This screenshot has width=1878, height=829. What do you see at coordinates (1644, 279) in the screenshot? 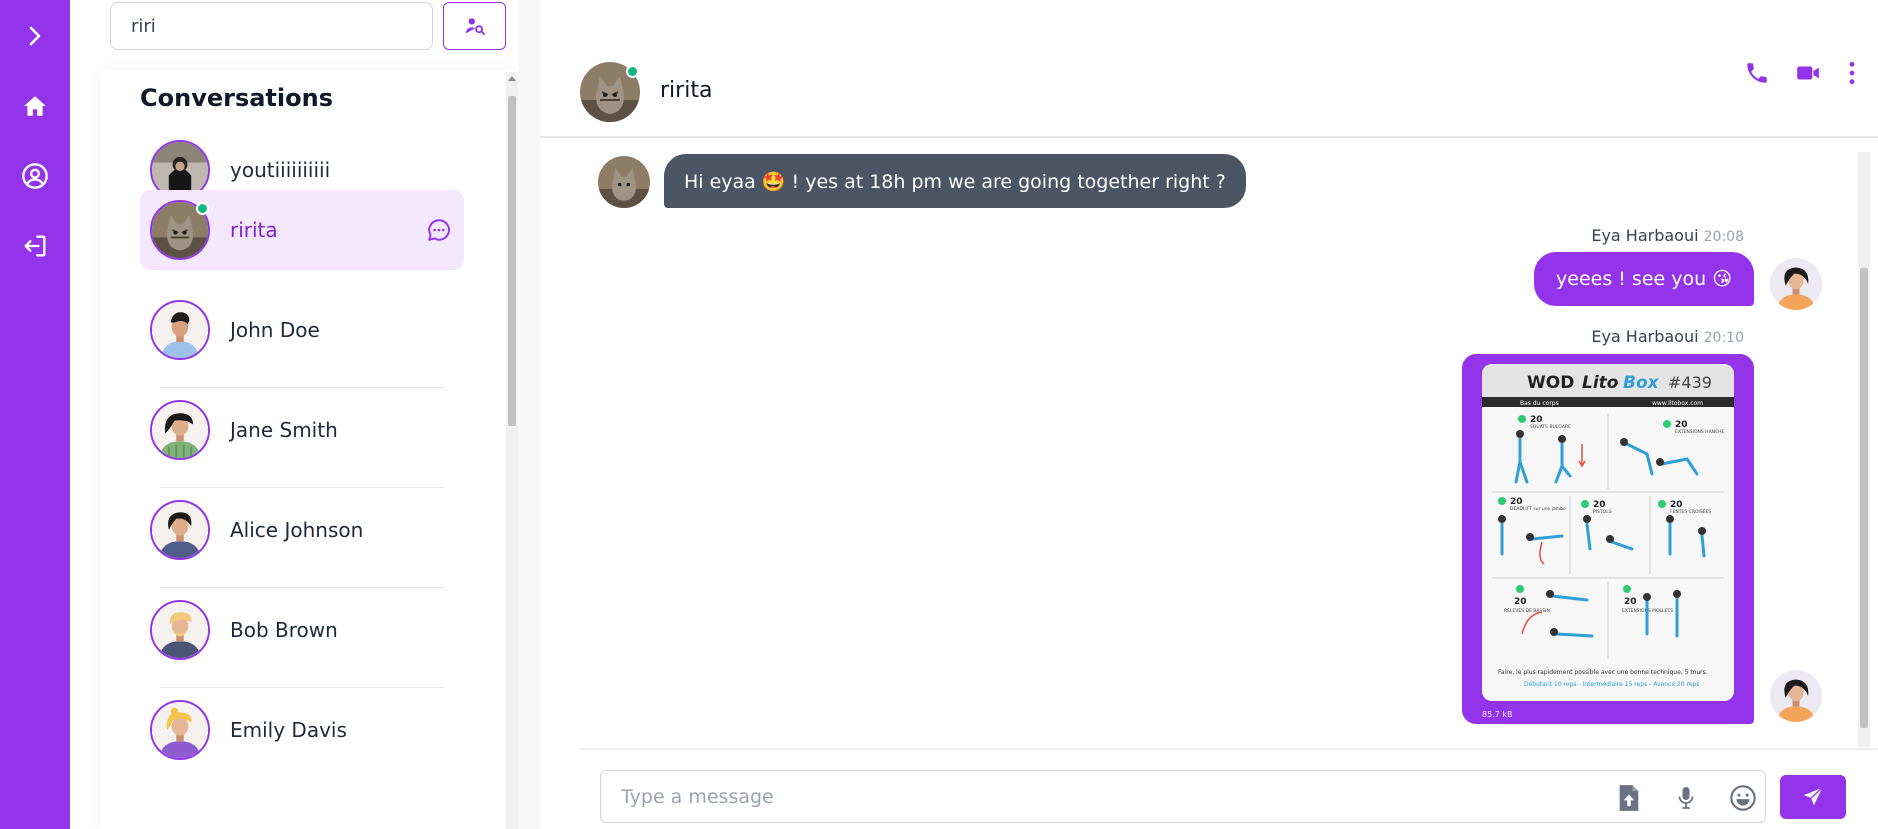
I see `message-bubble-sent: yeees ! see you 😘` at bounding box center [1644, 279].